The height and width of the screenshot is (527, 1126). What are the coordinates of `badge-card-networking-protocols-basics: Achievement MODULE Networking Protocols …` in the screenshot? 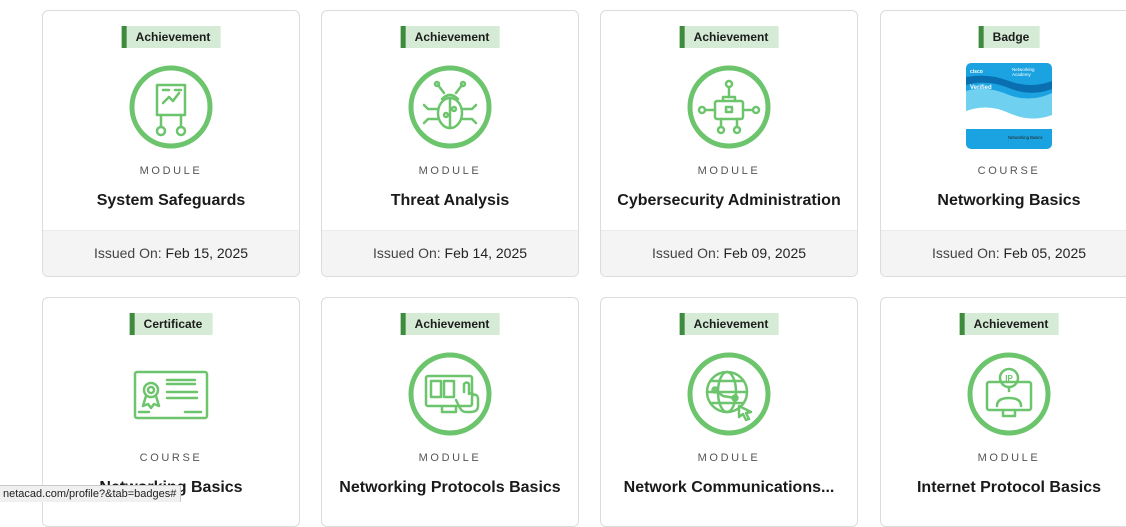 It's located at (450, 412).